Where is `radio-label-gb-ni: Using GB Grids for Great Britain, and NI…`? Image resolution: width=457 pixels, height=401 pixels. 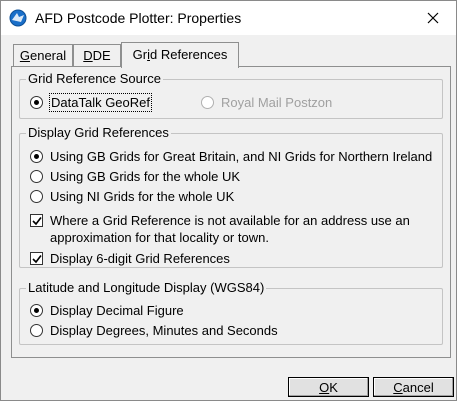 radio-label-gb-ni: Using GB Grids for Great Britain, and NI… is located at coordinates (241, 156).